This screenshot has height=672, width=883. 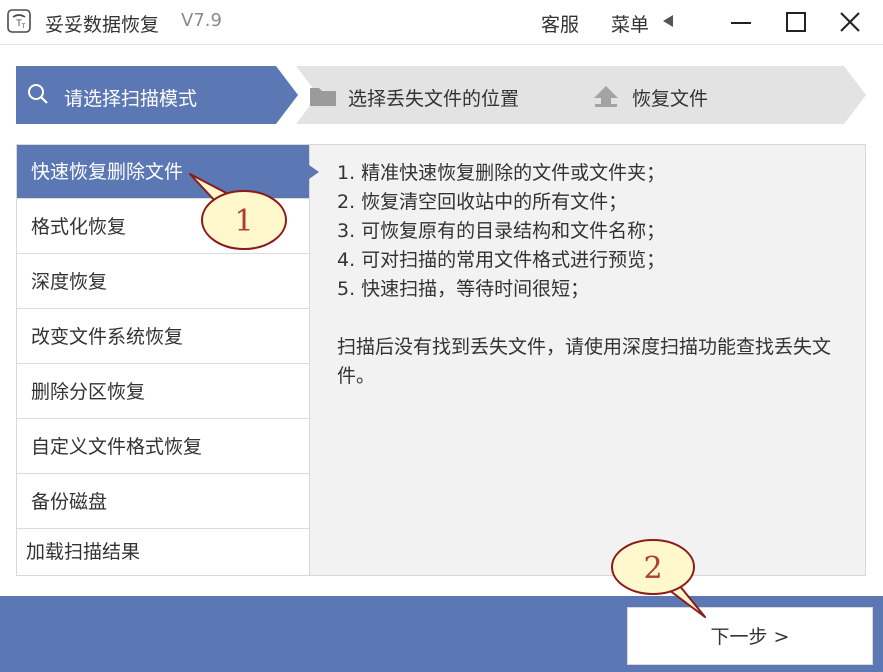 What do you see at coordinates (482, 202) in the screenshot?
I see `description-line: 2. 恢复清空回收站中的所有文件；` at bounding box center [482, 202].